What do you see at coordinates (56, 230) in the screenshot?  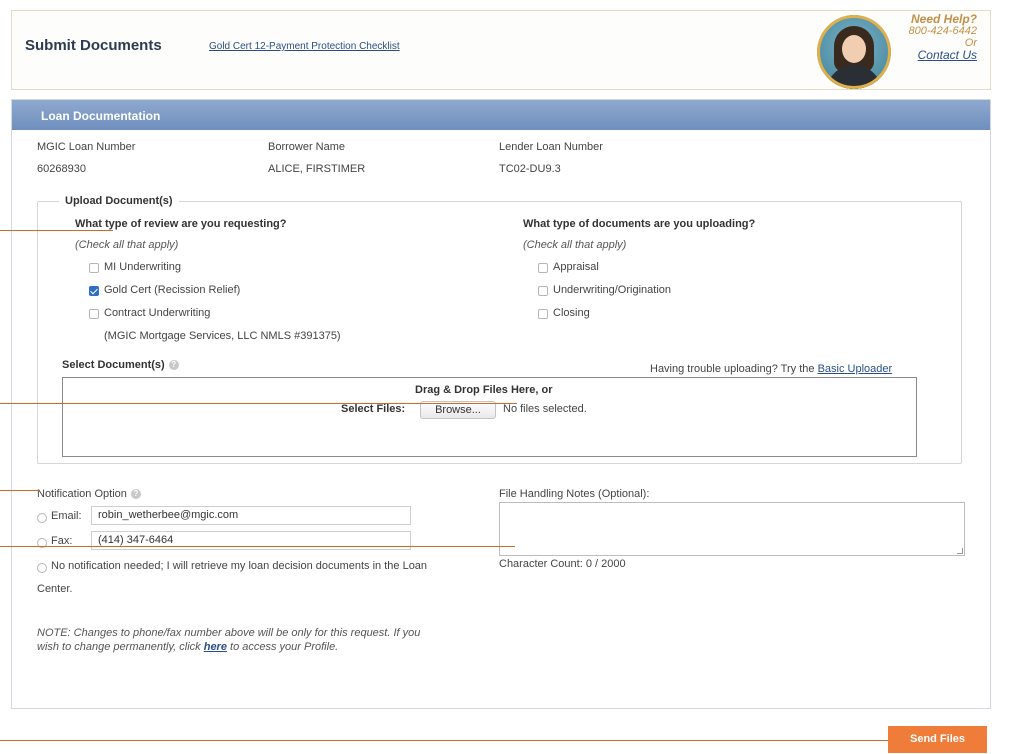 I see `annotation-line-review` at bounding box center [56, 230].